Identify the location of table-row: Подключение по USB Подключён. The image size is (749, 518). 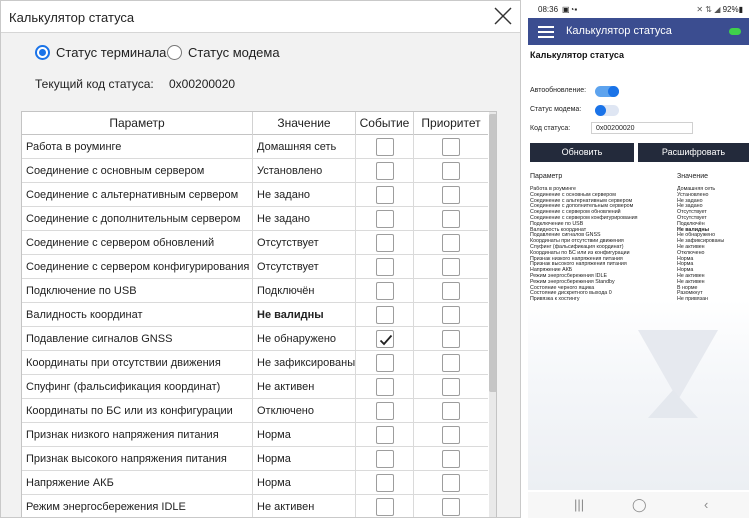
(255, 291).